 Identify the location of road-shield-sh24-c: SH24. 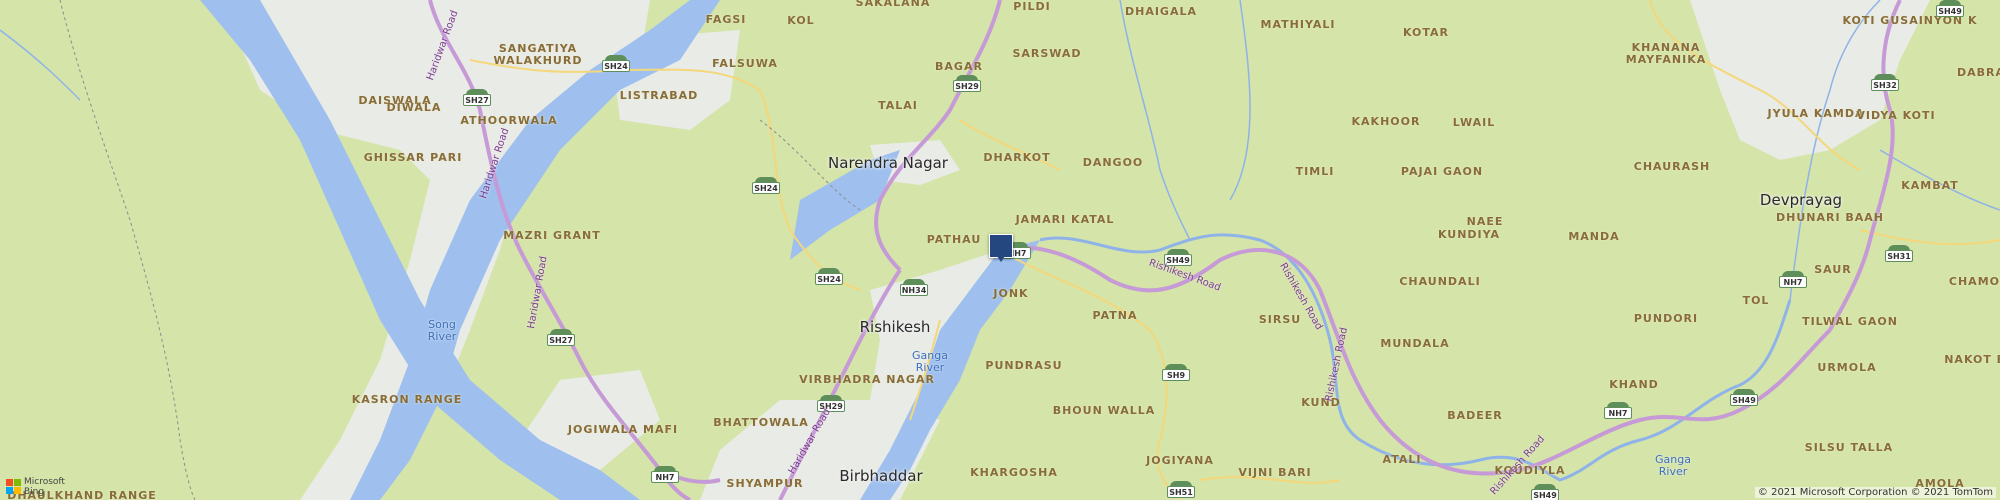
(829, 279).